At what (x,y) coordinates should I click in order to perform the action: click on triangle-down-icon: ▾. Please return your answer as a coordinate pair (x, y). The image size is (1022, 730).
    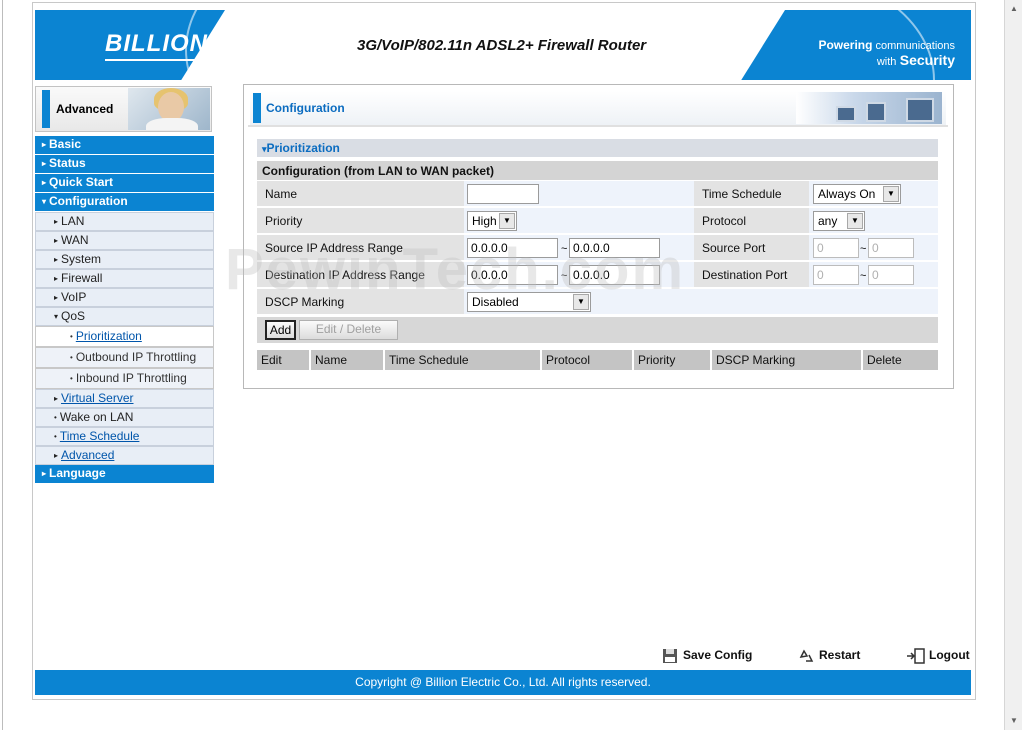
    Looking at the image, I should click on (56, 316).